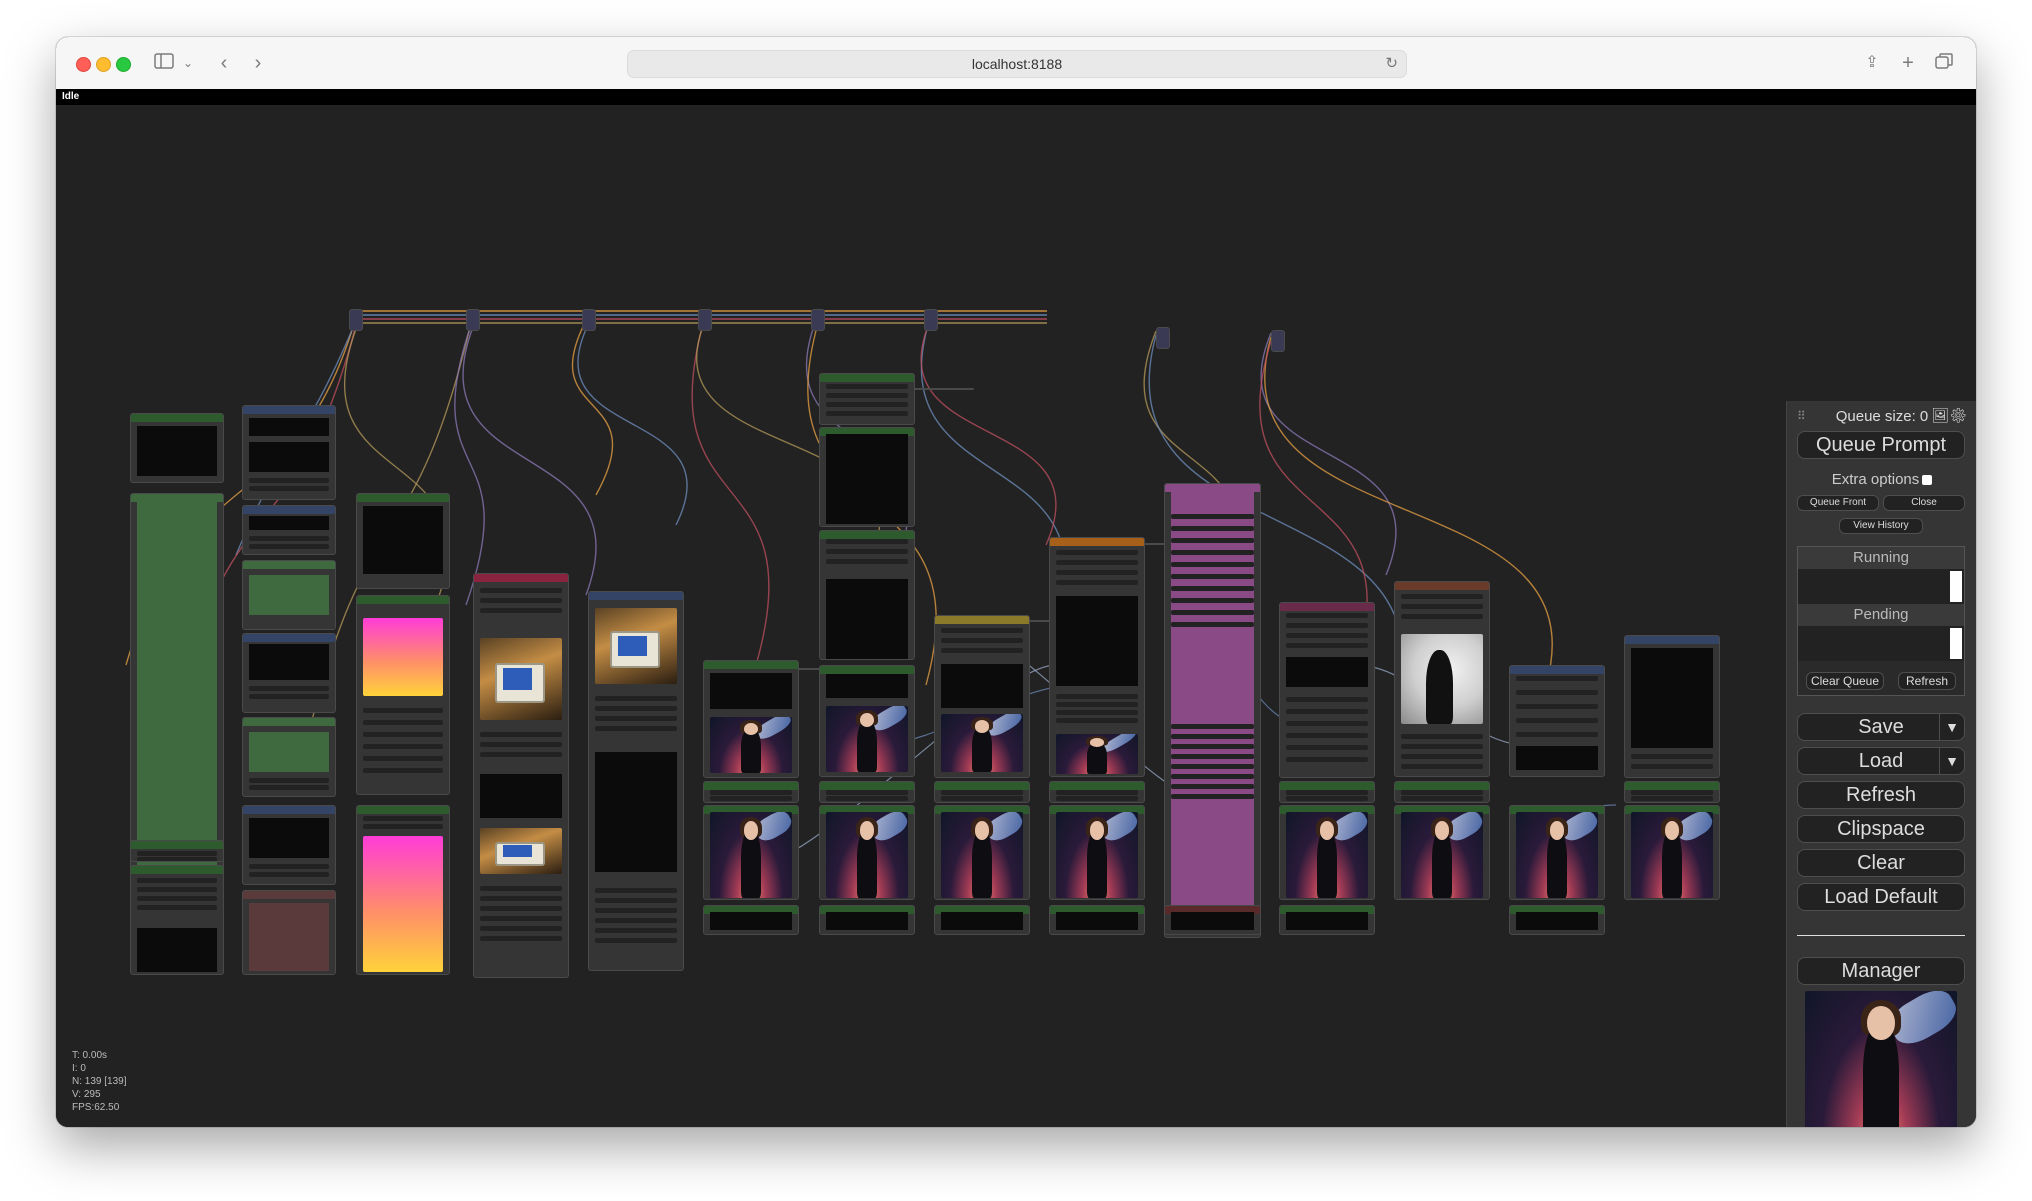  Describe the element at coordinates (1881, 445) in the screenshot. I see `queue-prompt-button: Queue Prompt` at that location.